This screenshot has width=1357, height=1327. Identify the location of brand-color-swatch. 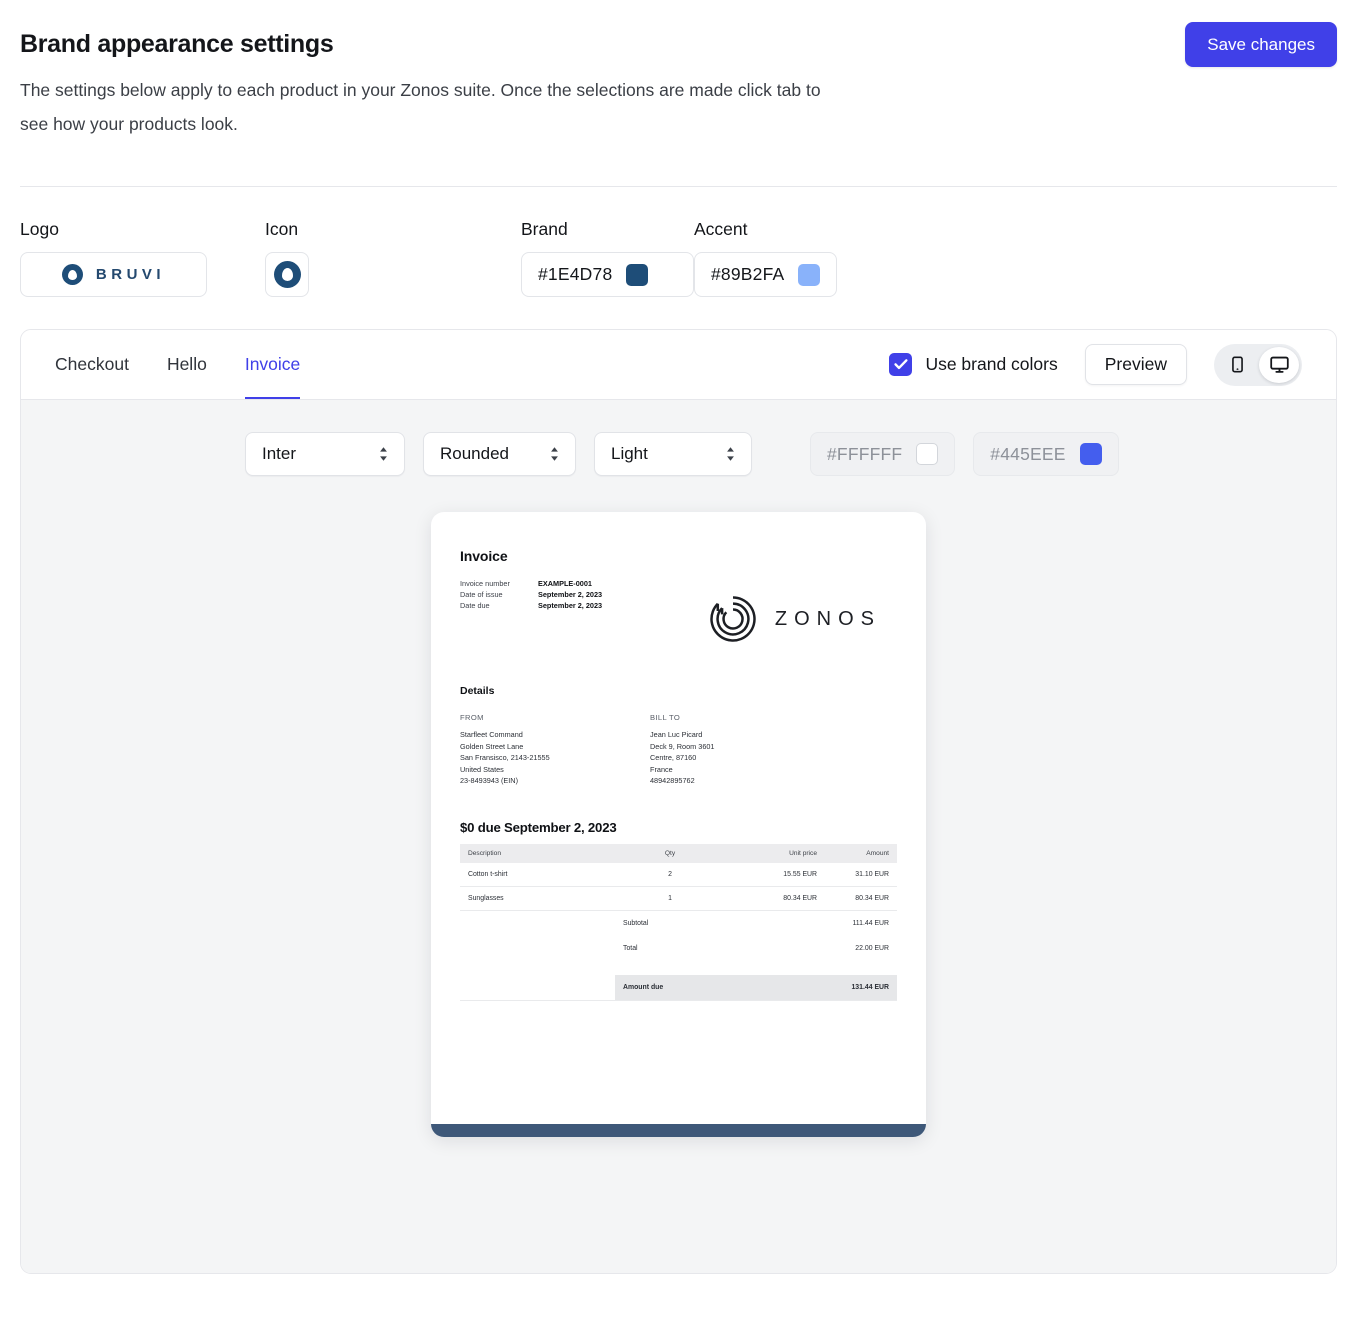
(637, 274).